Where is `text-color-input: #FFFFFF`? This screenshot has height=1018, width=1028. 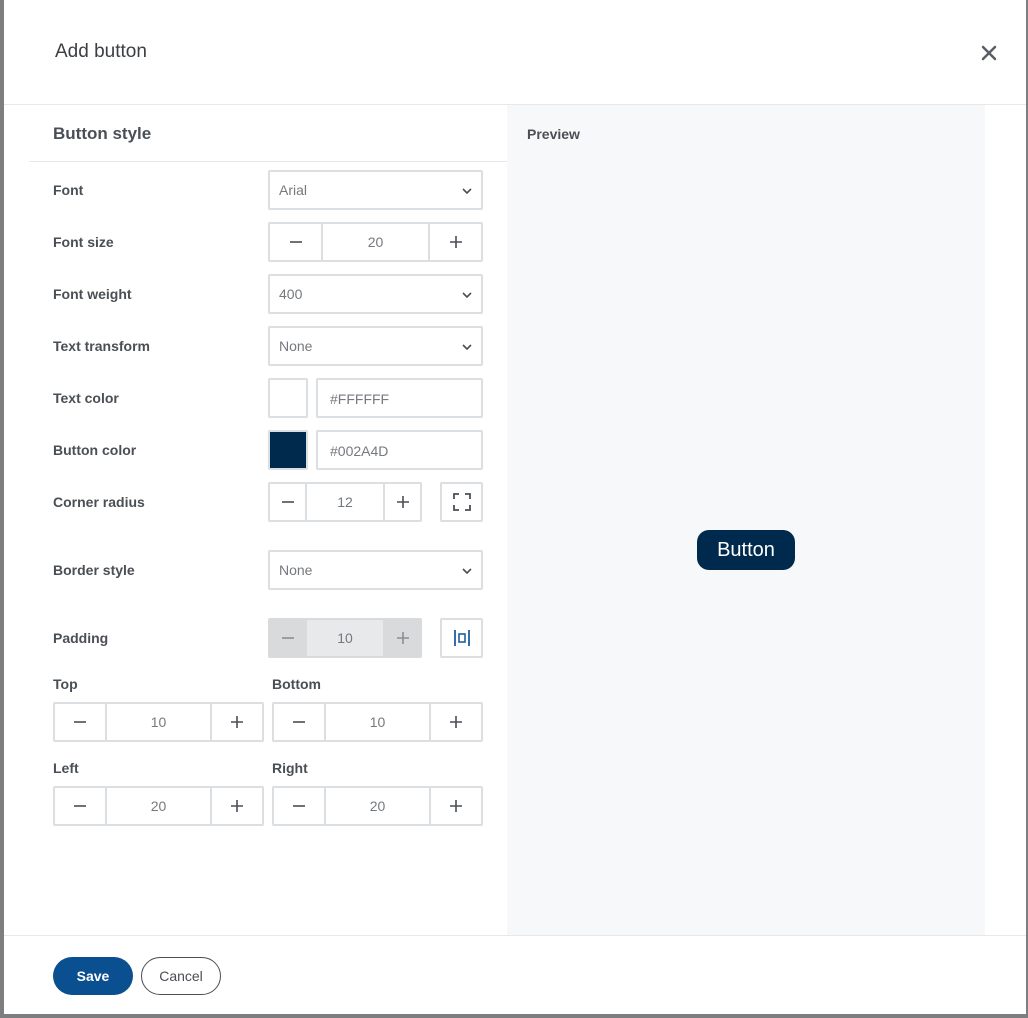 text-color-input: #FFFFFF is located at coordinates (399, 398).